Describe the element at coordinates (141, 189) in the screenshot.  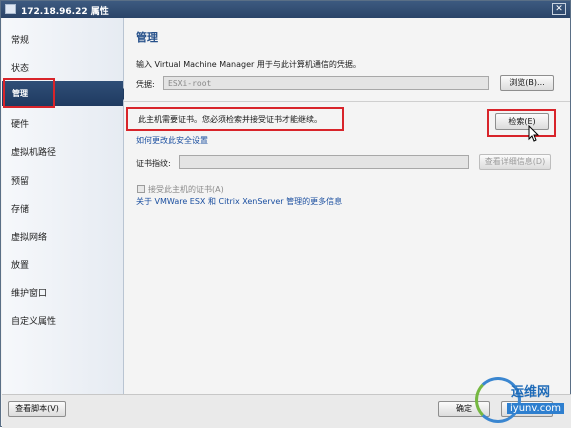
I see `accept-cert-checkbox` at that location.